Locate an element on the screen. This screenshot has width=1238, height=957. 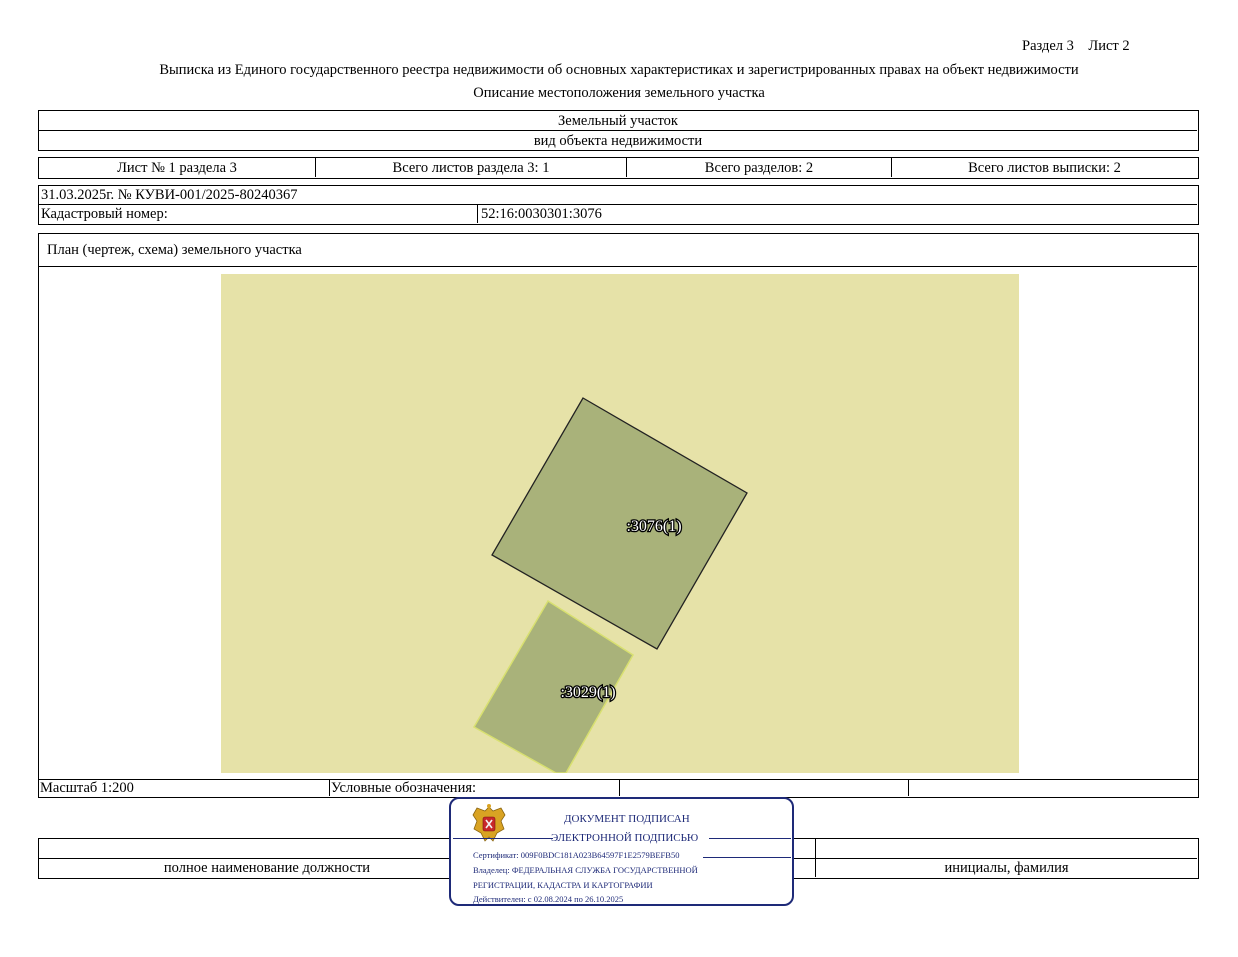
sheet-number: Лист № 1 раздела 3 is located at coordinates (177, 167).